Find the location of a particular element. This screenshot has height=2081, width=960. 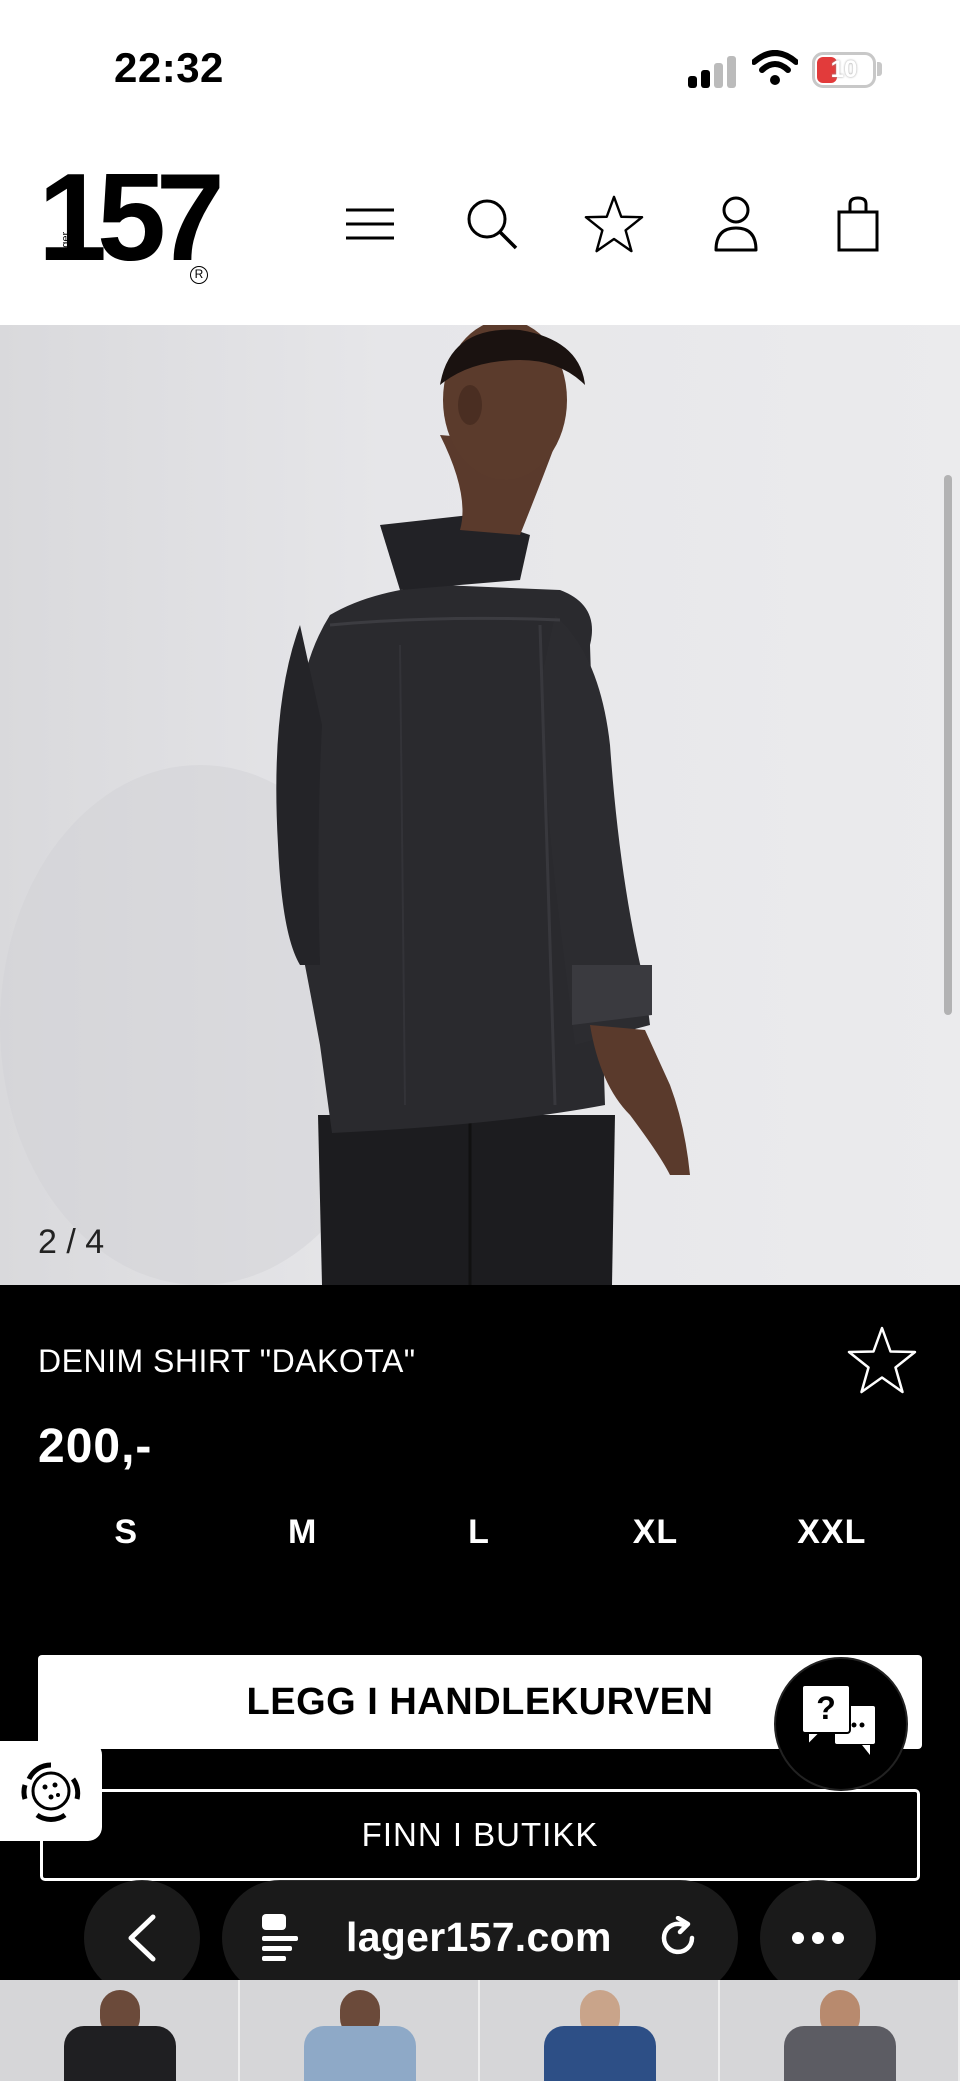

size-option-xl: XL is located at coordinates (655, 1532).